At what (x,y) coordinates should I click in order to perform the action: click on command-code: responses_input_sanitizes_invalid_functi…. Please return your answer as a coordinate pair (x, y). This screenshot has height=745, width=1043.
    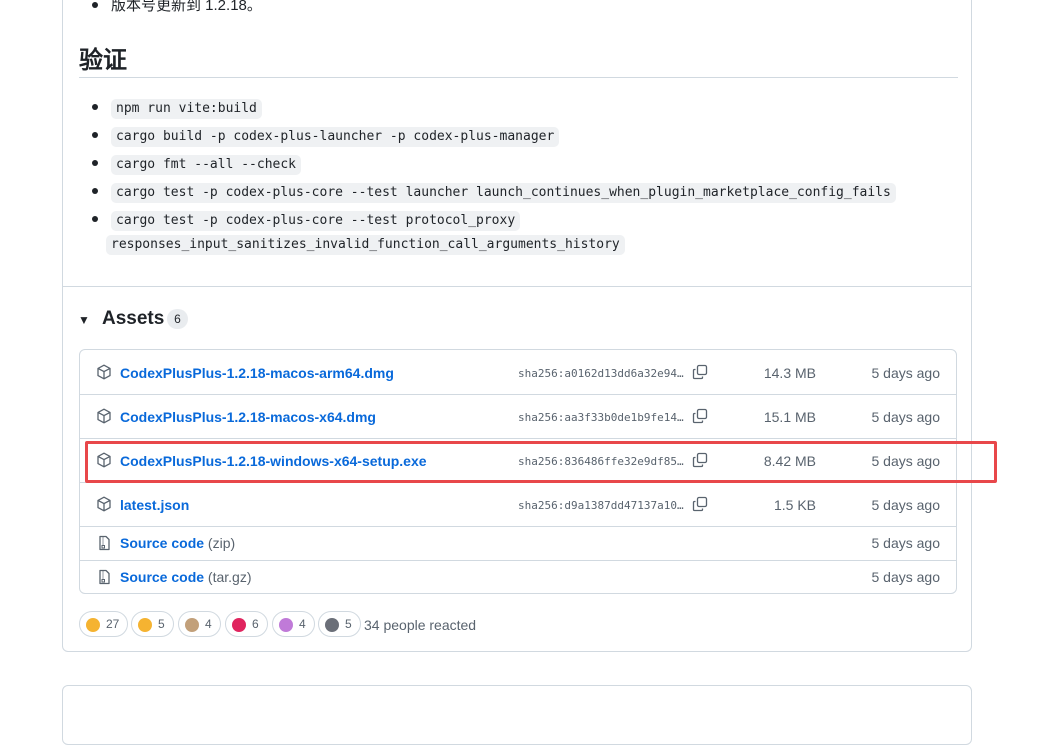
    Looking at the image, I should click on (365, 245).